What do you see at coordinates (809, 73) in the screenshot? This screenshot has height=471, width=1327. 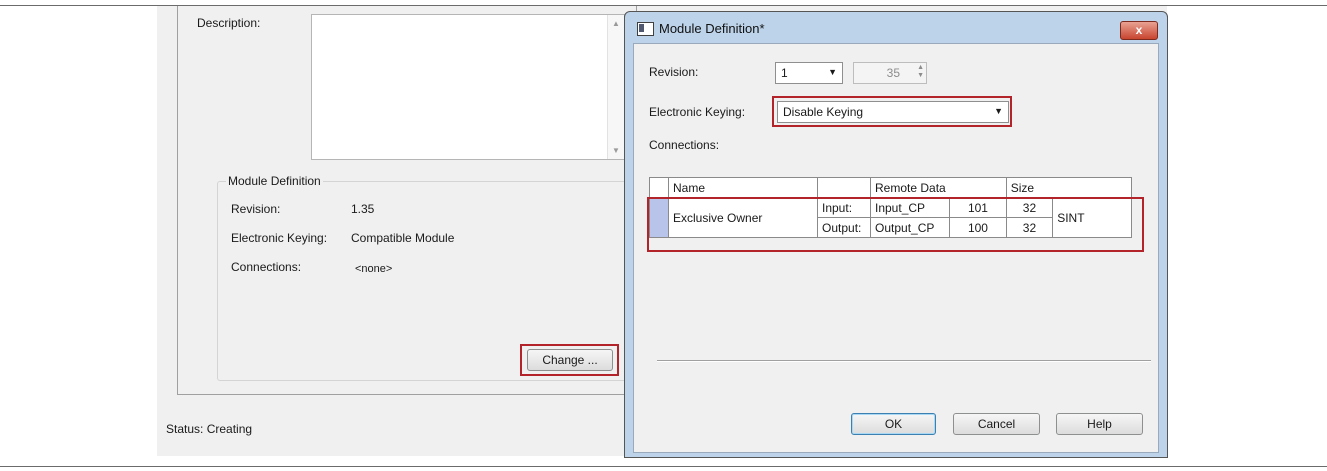 I see `revision-major-select: 1 ▼` at bounding box center [809, 73].